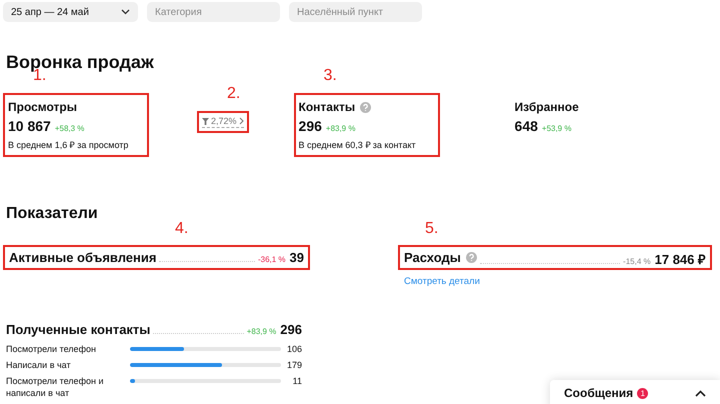 This screenshot has height=404, width=720. What do you see at coordinates (294, 349) in the screenshot?
I see `row-value: 106` at bounding box center [294, 349].